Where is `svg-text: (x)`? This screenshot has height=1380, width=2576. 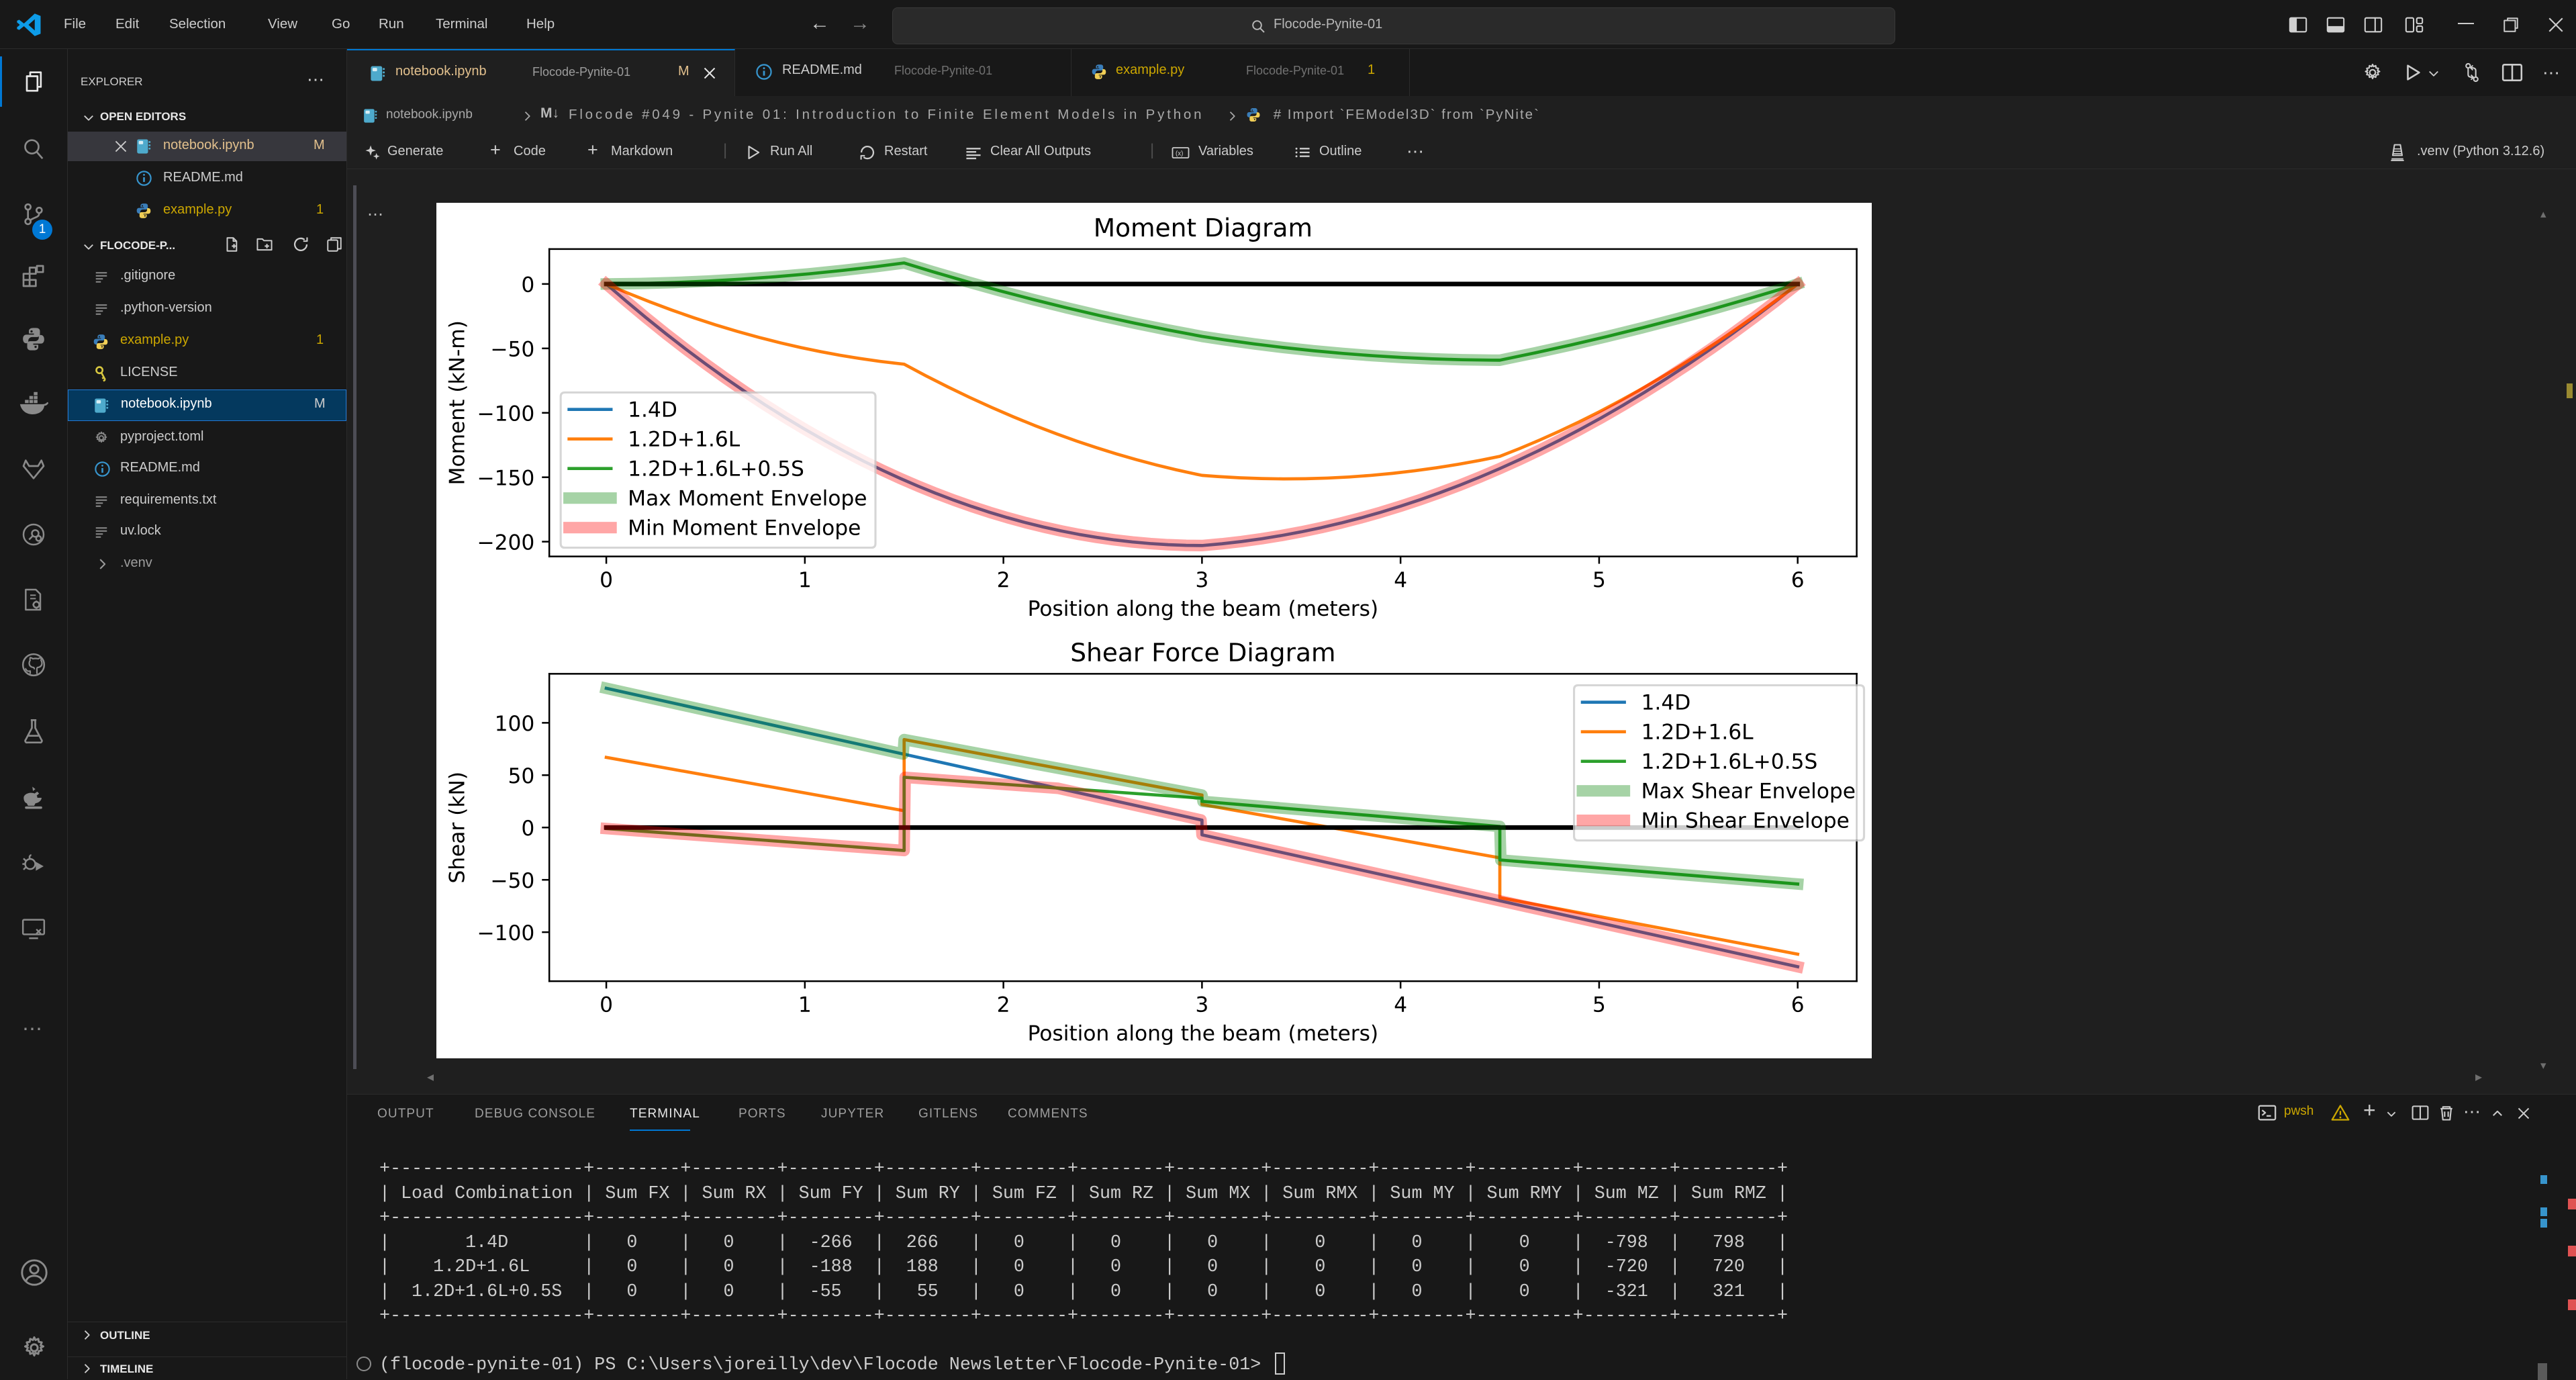 svg-text: (x) is located at coordinates (1179, 154).